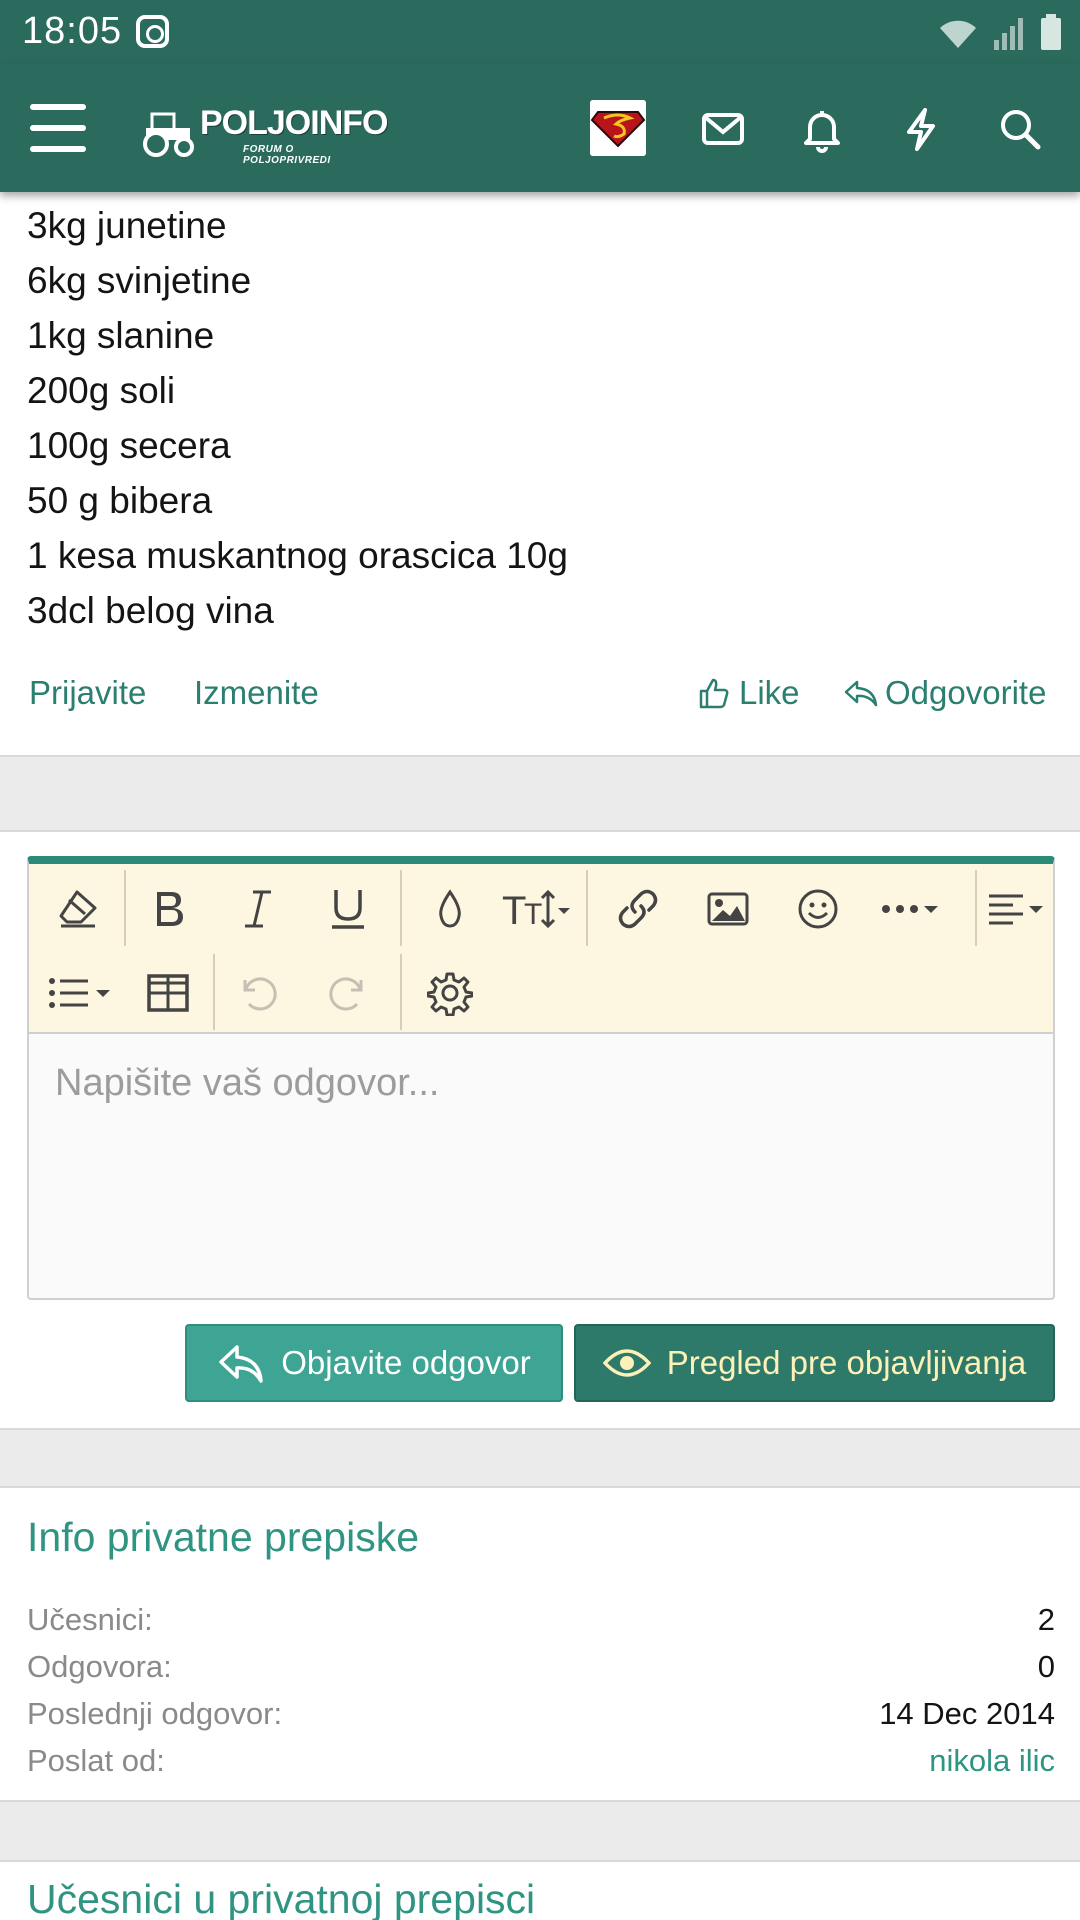  I want to click on post-line: 3kg junetine, so click(127, 225).